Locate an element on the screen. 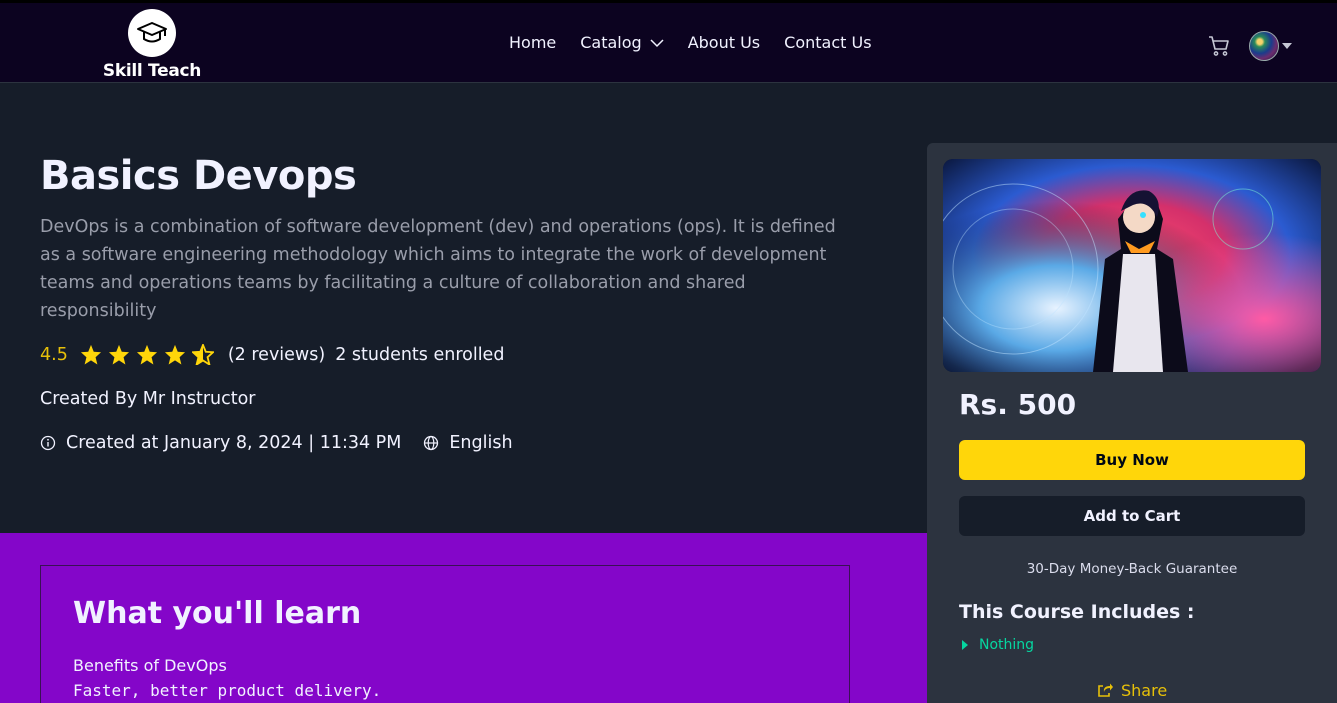 The height and width of the screenshot is (703, 1337). nav-about-label: About Us is located at coordinates (724, 42).